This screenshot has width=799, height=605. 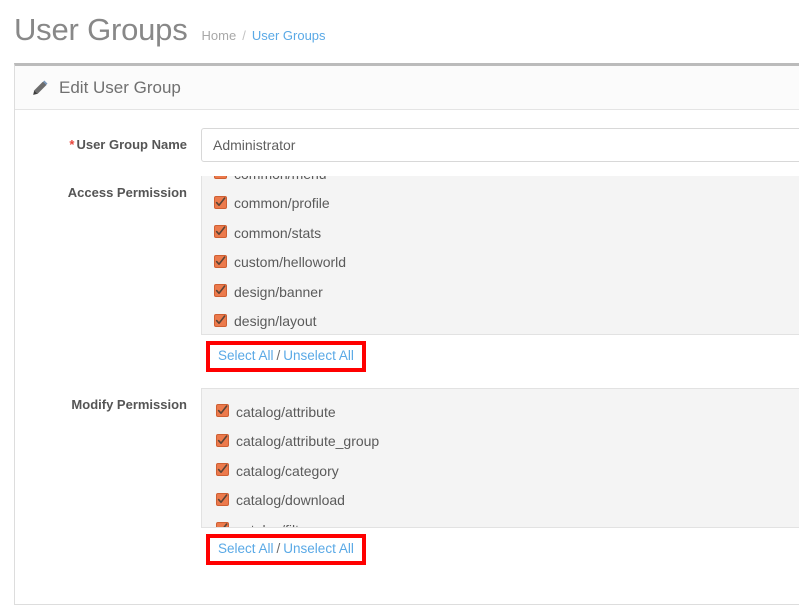 I want to click on form-row-group-name: * User Group Name, so click(x=407, y=145).